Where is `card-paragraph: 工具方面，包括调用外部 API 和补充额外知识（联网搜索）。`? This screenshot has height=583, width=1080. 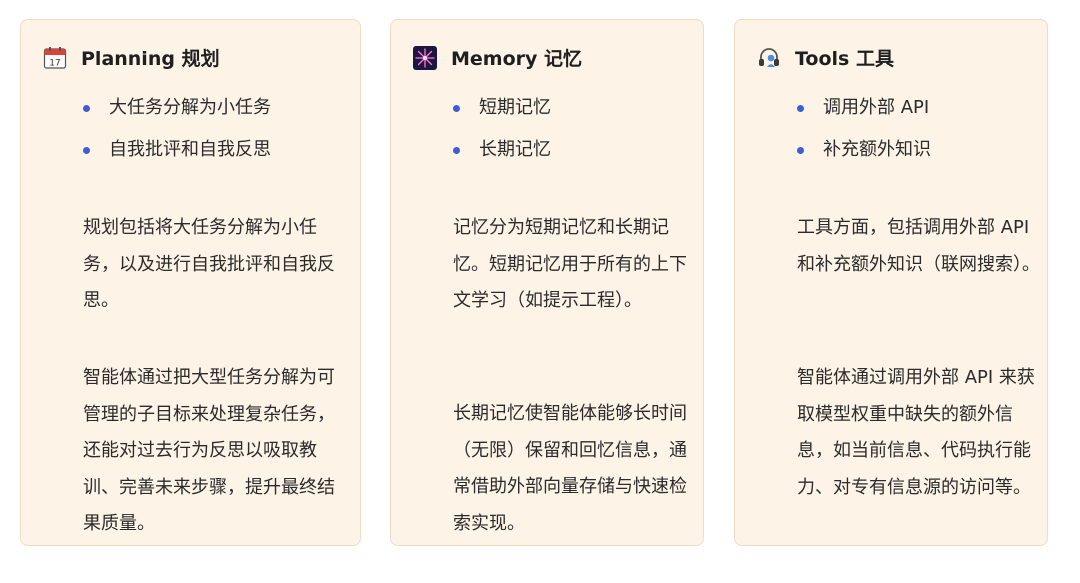 card-paragraph: 工具方面，包括调用外部 API 和补充额外知识（联网搜索）。 is located at coordinates (918, 246).